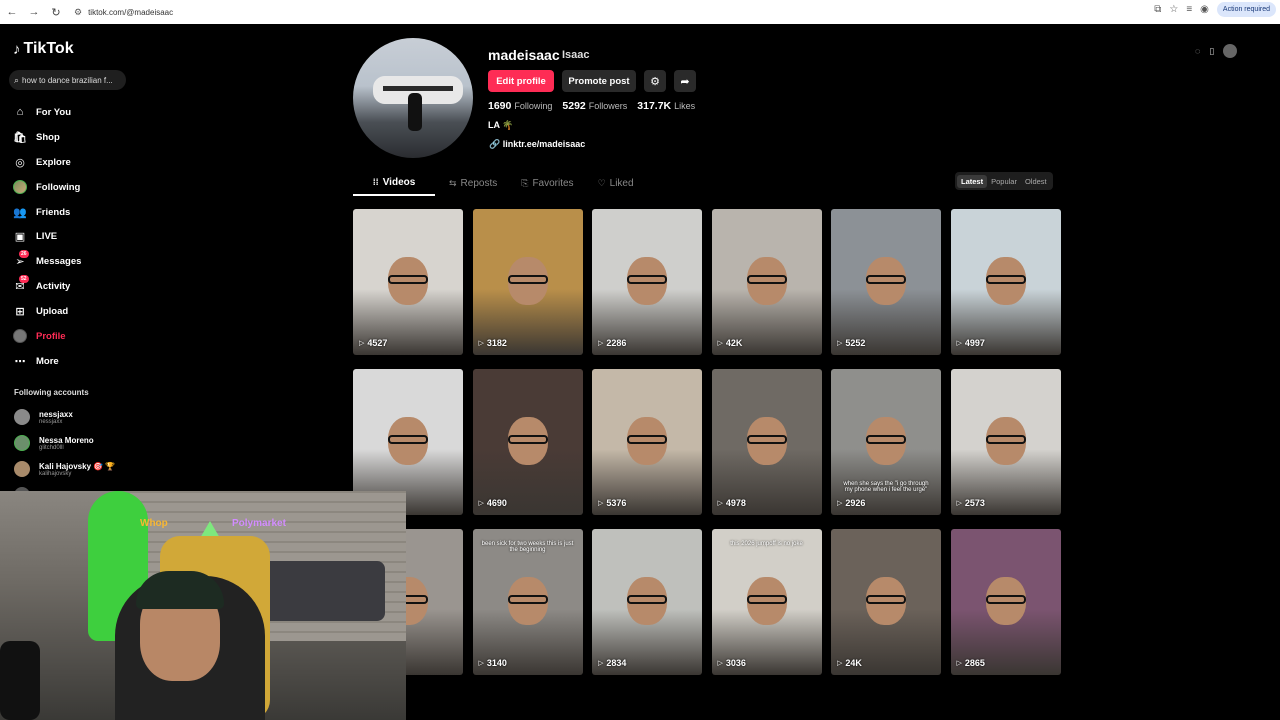 This screenshot has height=720, width=1280. I want to click on sort-popular: Popular, so click(1004, 181).